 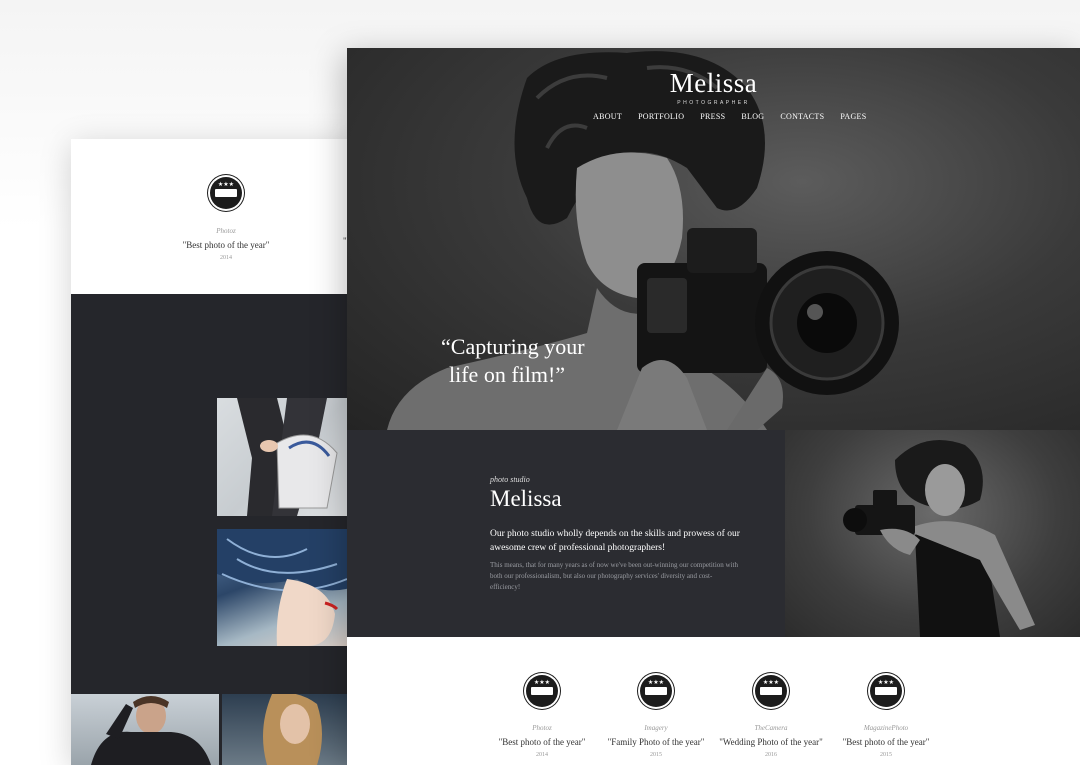 What do you see at coordinates (510, 479) in the screenshot?
I see `about-tag: photo studio` at bounding box center [510, 479].